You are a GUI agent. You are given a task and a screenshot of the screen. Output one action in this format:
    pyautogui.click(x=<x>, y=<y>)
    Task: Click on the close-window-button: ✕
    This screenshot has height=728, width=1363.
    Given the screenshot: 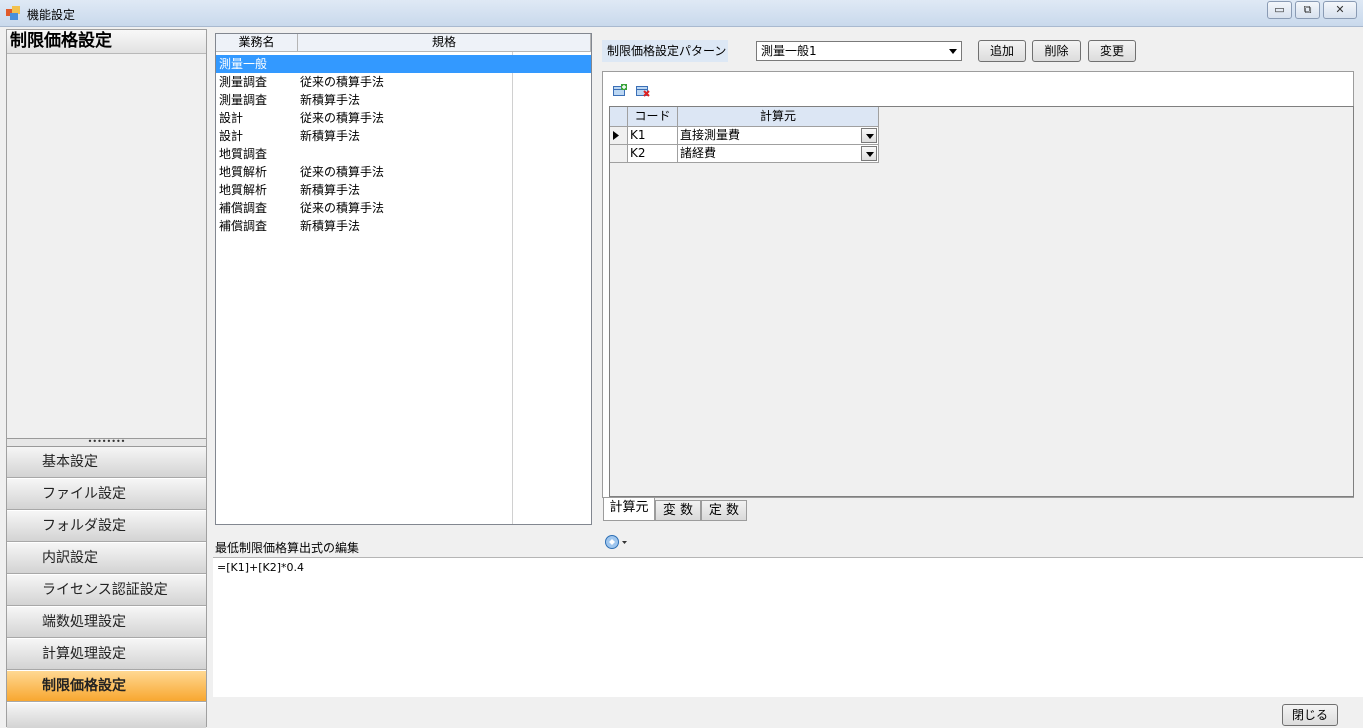 What is the action you would take?
    pyautogui.click(x=1340, y=10)
    